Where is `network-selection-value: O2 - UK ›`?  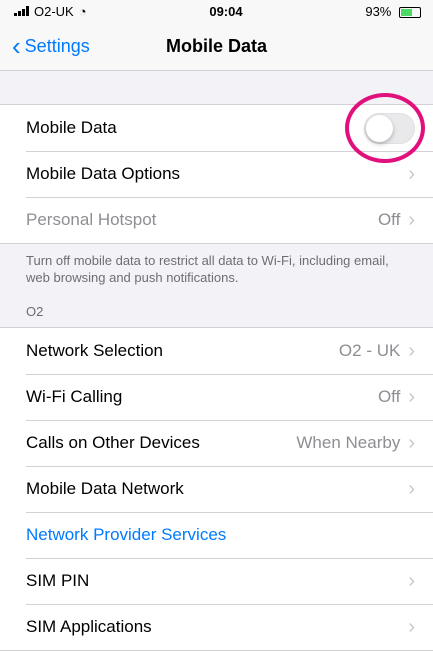 network-selection-value: O2 - UK › is located at coordinates (377, 351).